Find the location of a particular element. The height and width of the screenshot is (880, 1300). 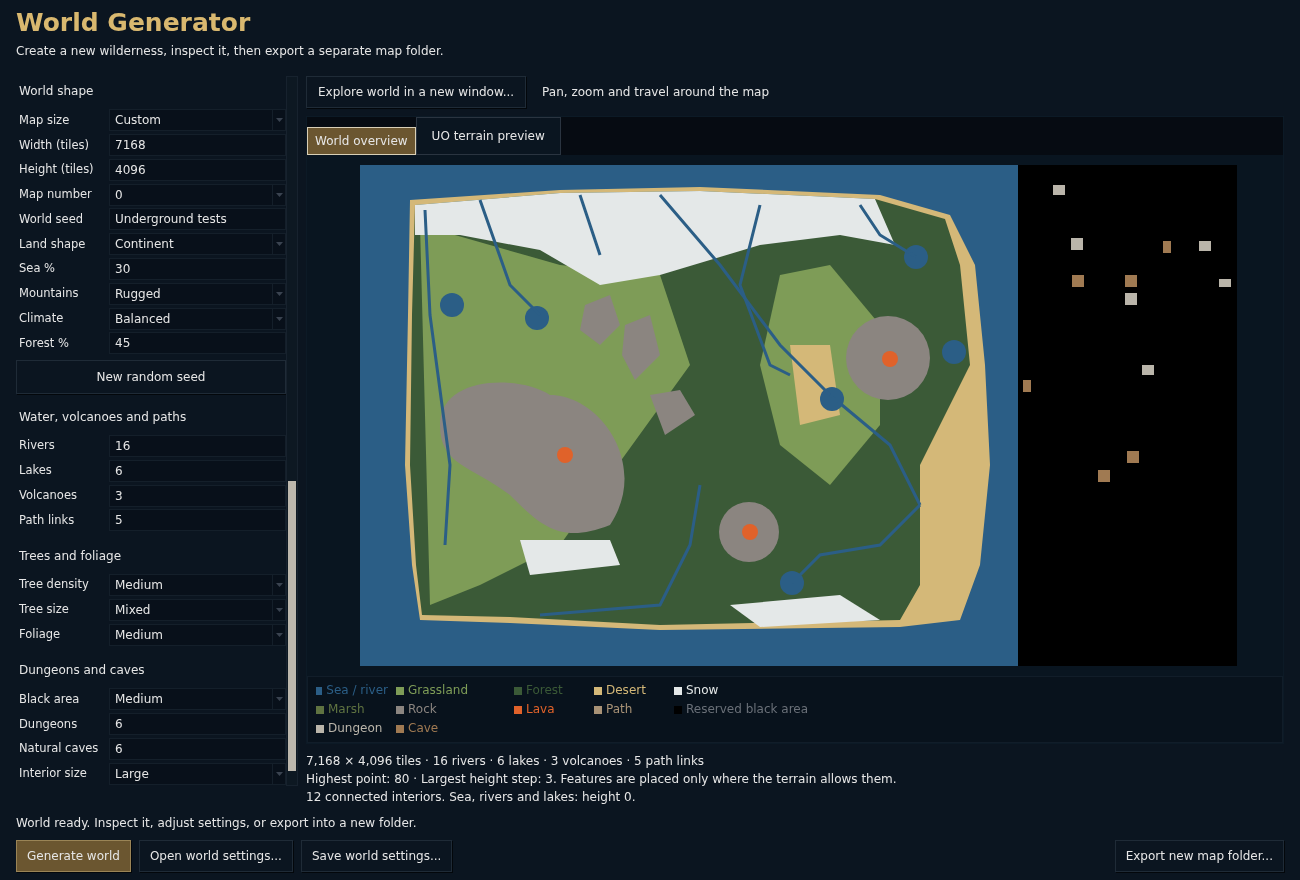

legend-label: Marsh is located at coordinates (346, 709).